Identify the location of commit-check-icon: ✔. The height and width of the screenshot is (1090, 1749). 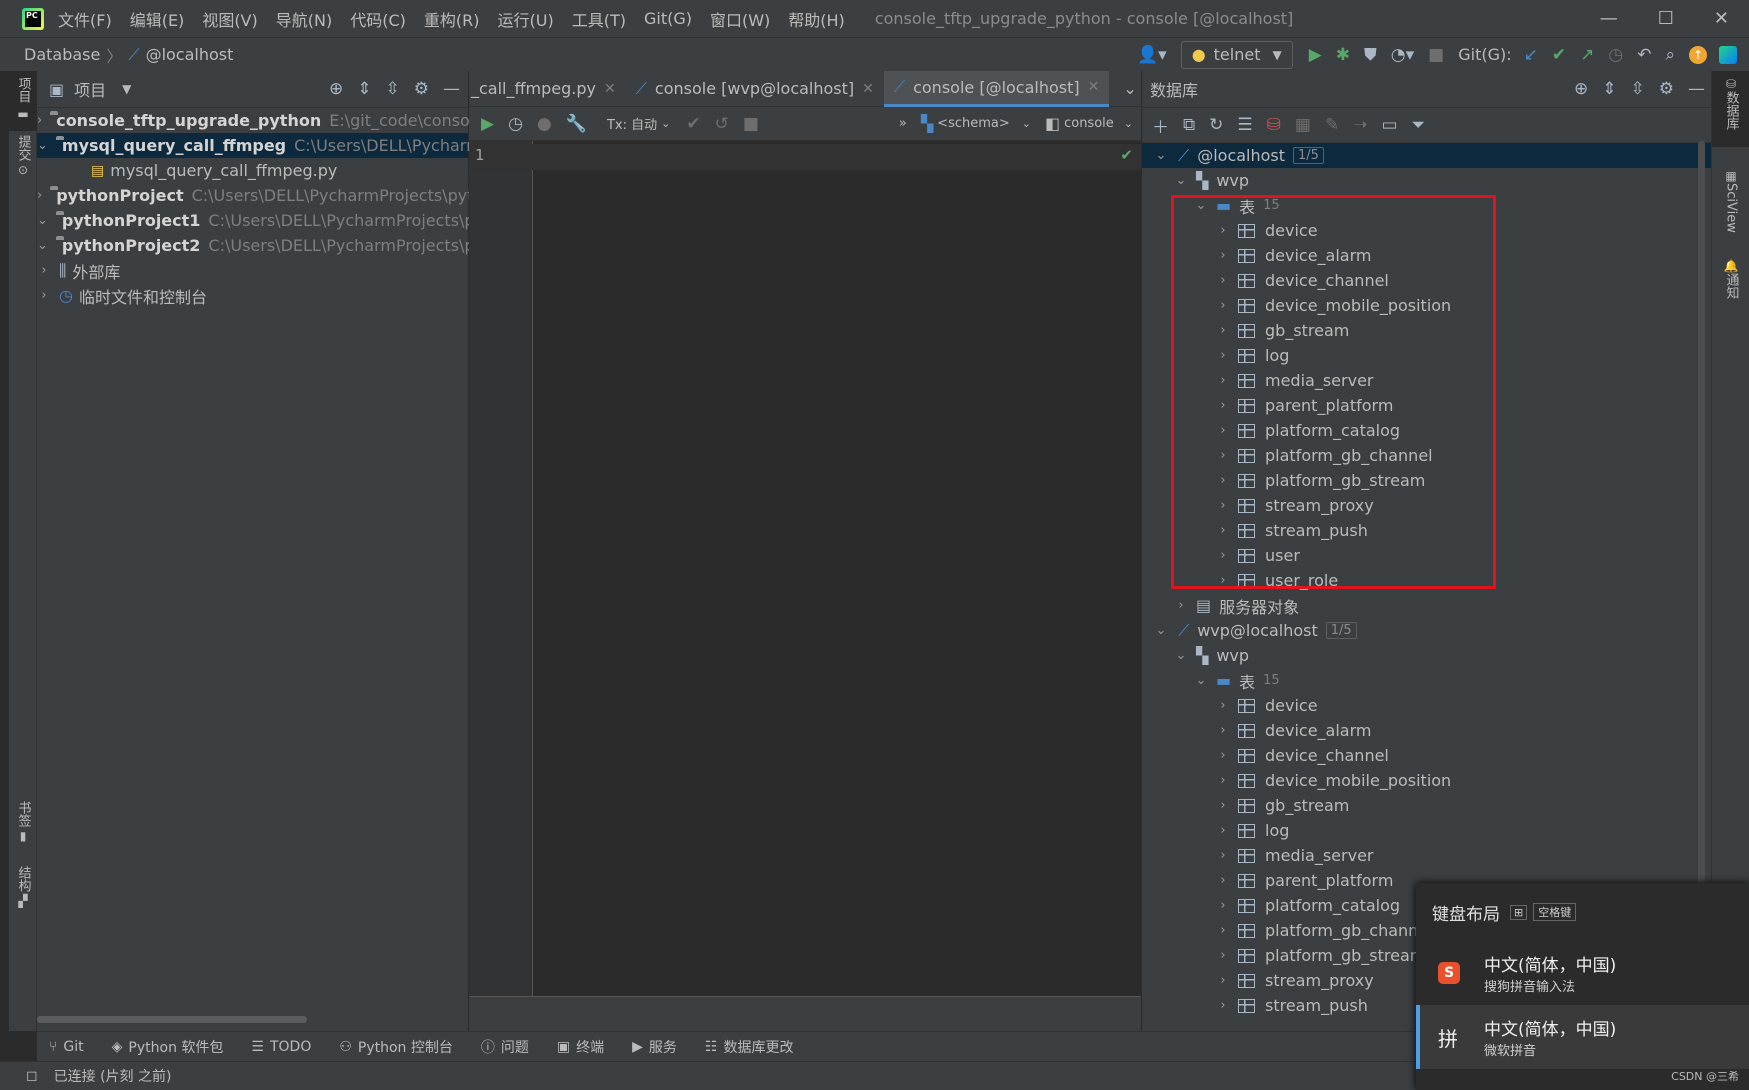
(693, 124).